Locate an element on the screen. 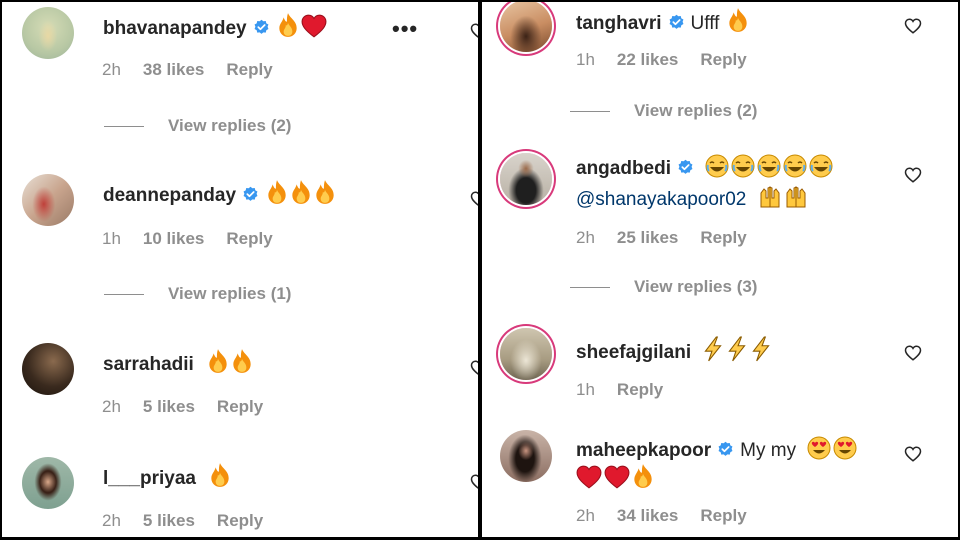  comment-username-l_priyaa: l___priyaa is located at coordinates (167, 476).